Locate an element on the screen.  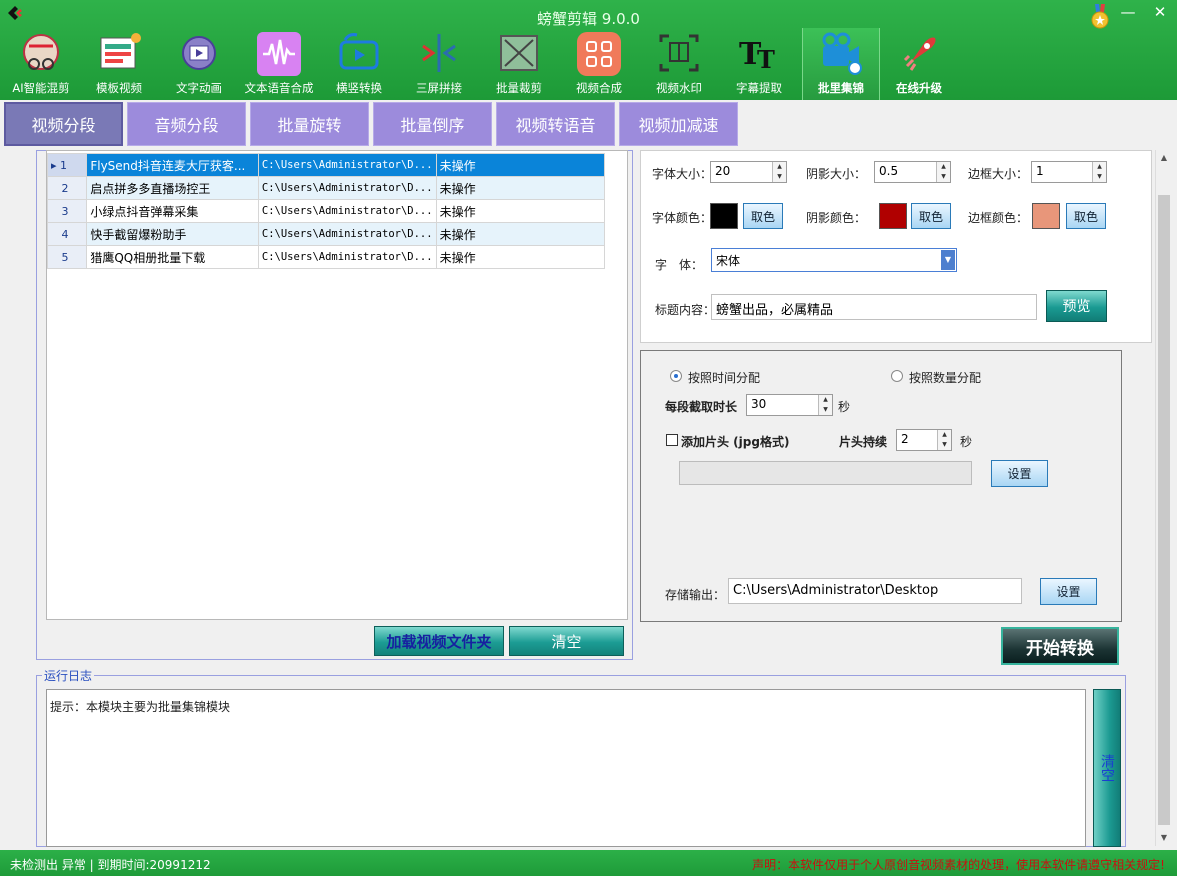
tool-batch-highlights: 批里集锦 is located at coordinates (841, 64).